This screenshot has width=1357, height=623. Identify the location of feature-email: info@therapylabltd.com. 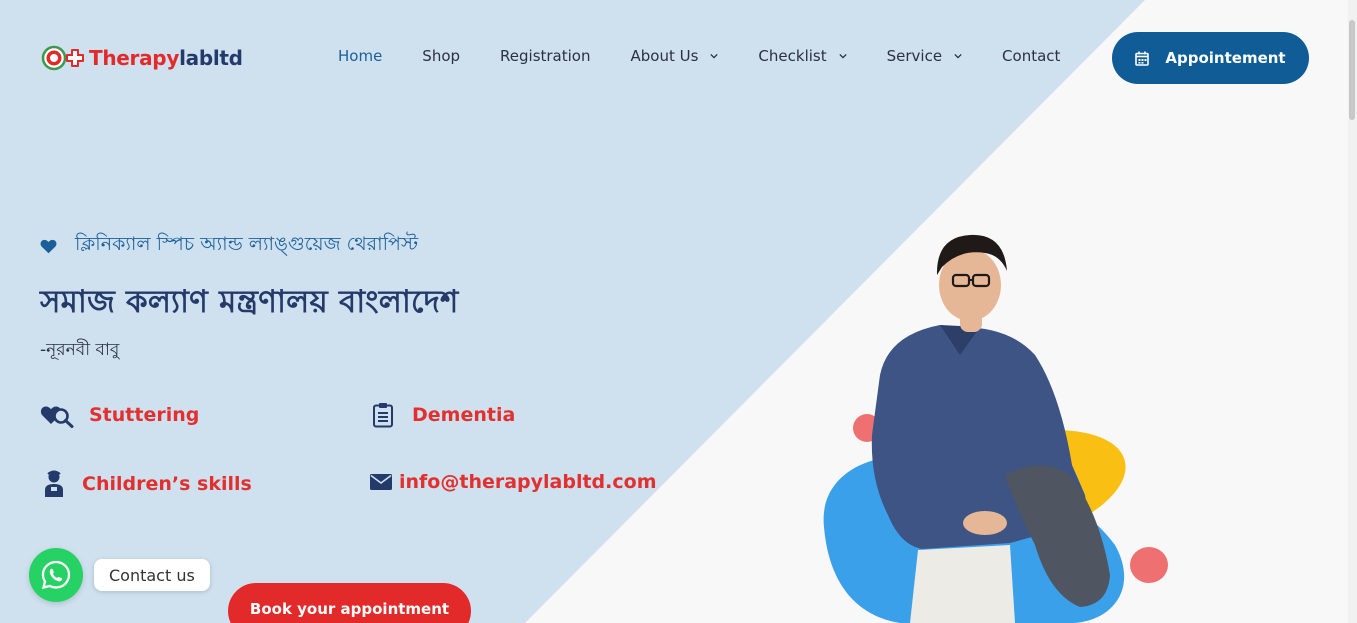
(513, 482).